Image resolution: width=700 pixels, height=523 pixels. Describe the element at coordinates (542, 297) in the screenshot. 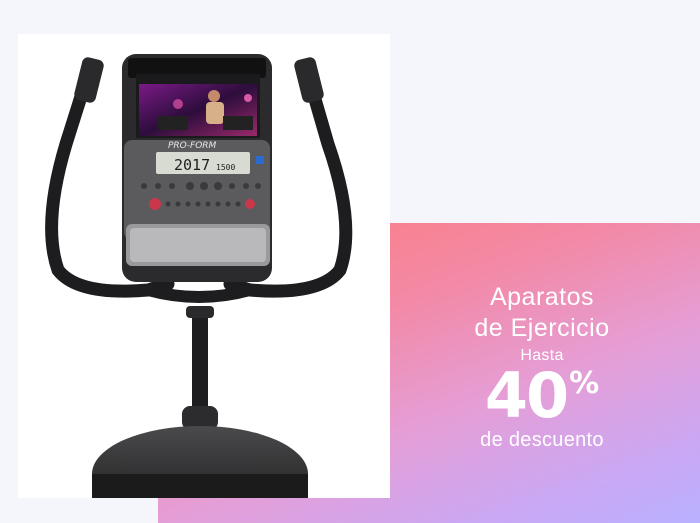

I see `promo-title-line1: Aparatos` at that location.